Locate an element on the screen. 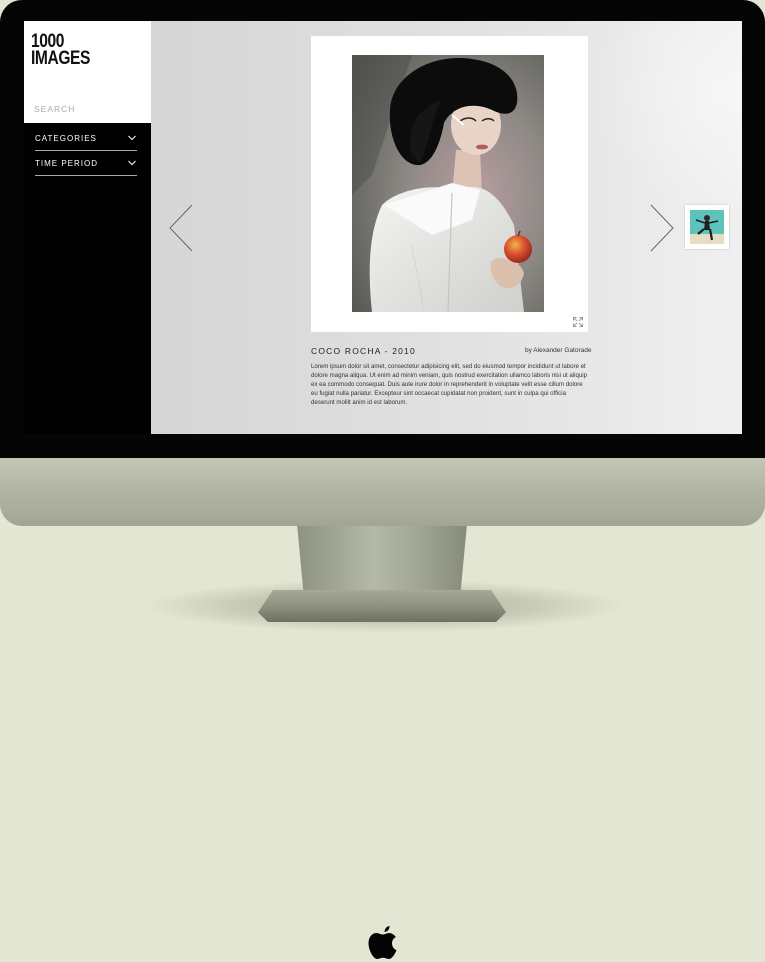 This screenshot has width=765, height=962. chevron-left-icon is located at coordinates (181, 228).